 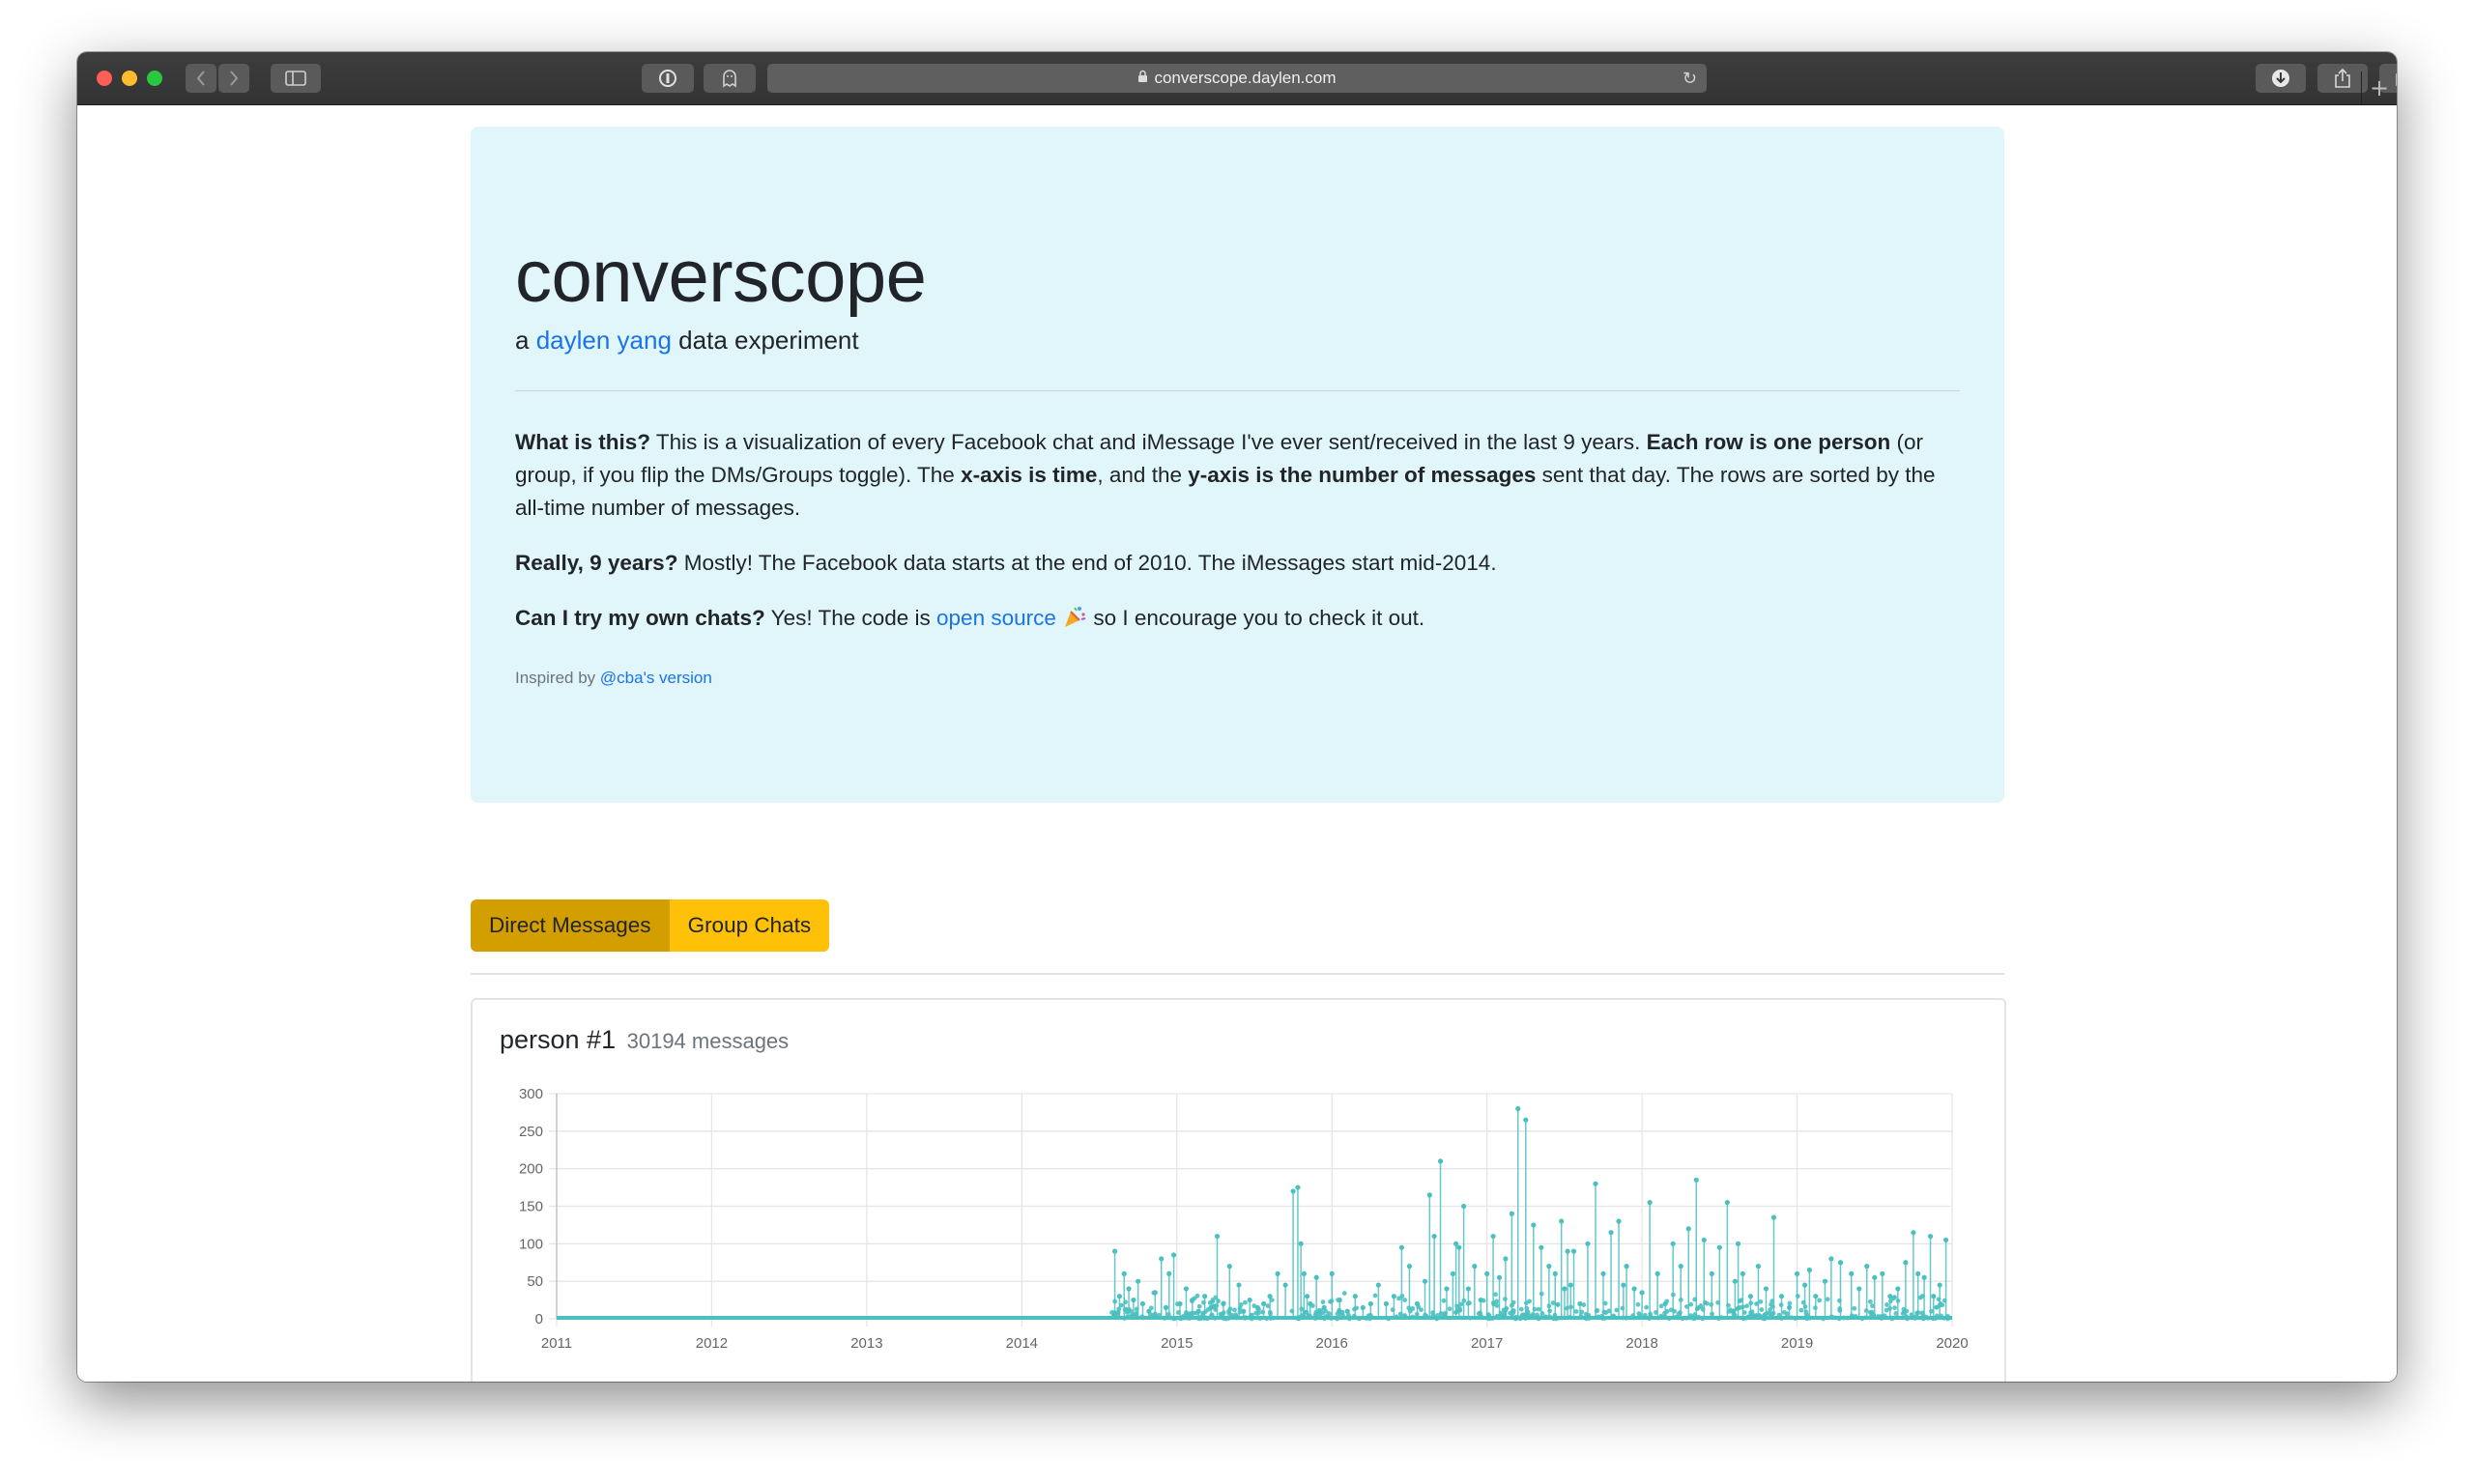 I want to click on downloads-button, so click(x=2281, y=78).